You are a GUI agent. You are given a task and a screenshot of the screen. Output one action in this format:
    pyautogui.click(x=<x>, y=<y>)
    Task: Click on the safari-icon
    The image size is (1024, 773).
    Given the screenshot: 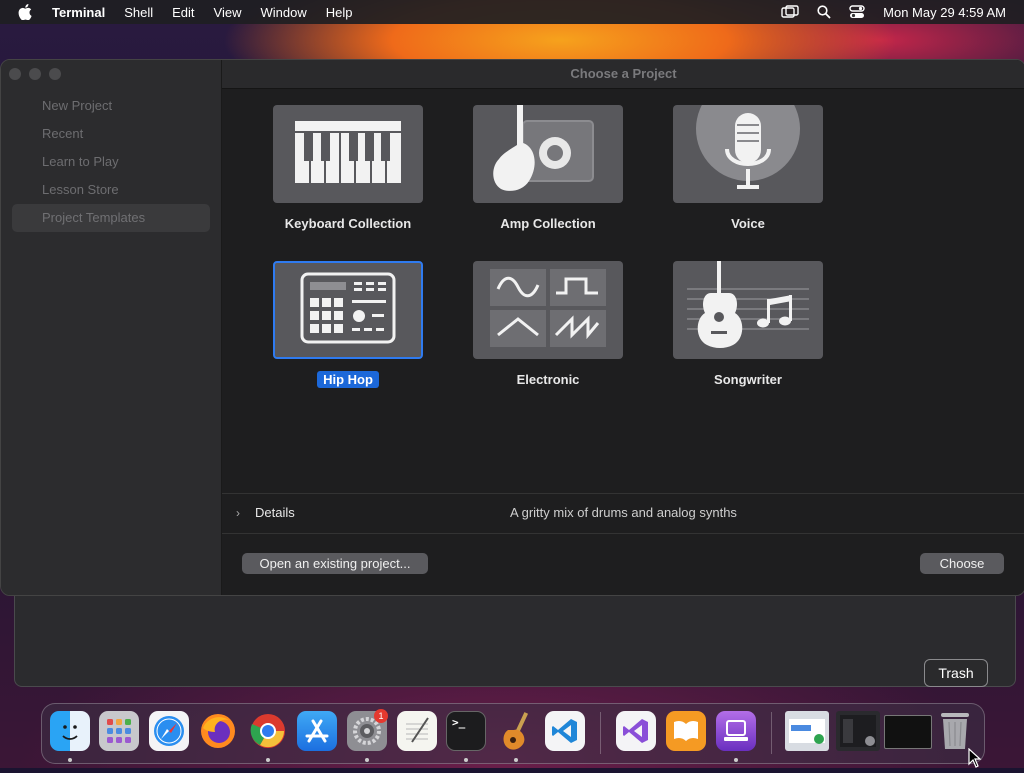 What is the action you would take?
    pyautogui.click(x=169, y=731)
    